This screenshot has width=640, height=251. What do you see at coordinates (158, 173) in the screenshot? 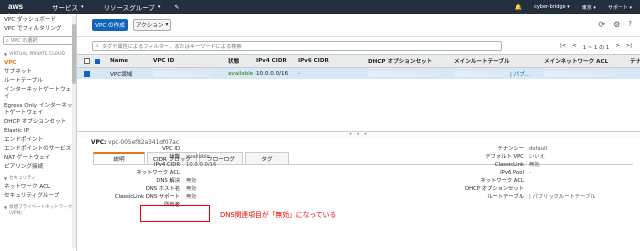
I see `label-network-acl-left: ネットワーク ACL` at bounding box center [158, 173].